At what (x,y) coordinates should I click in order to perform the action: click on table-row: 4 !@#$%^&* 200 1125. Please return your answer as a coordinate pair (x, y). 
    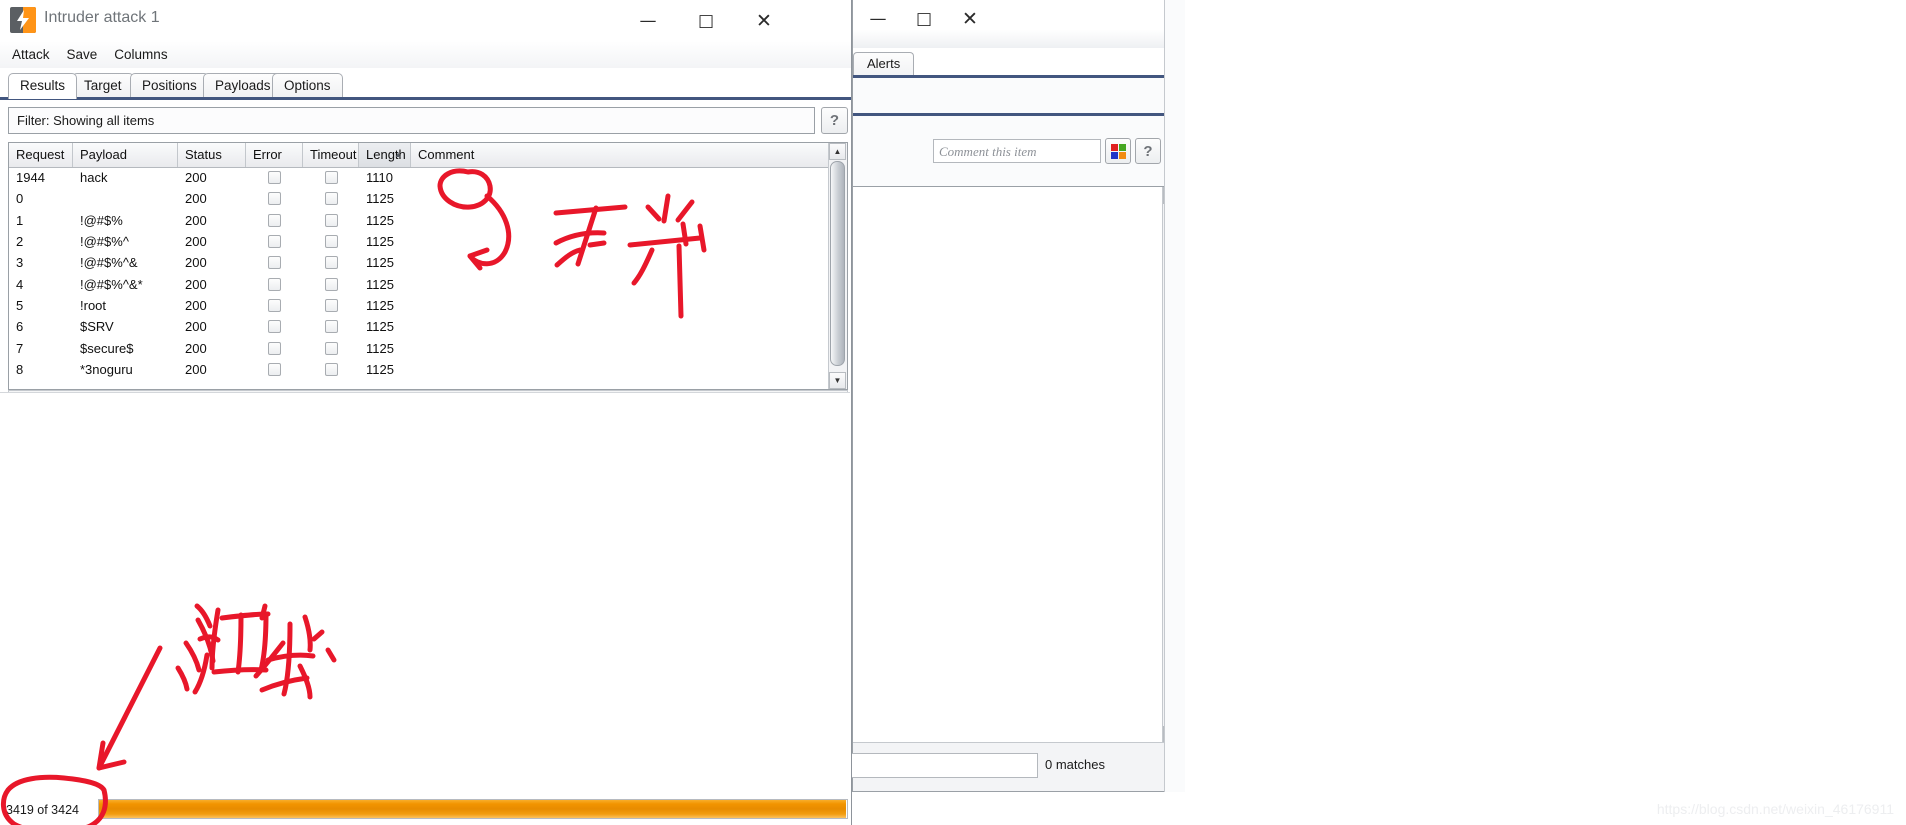
    Looking at the image, I should click on (419, 283).